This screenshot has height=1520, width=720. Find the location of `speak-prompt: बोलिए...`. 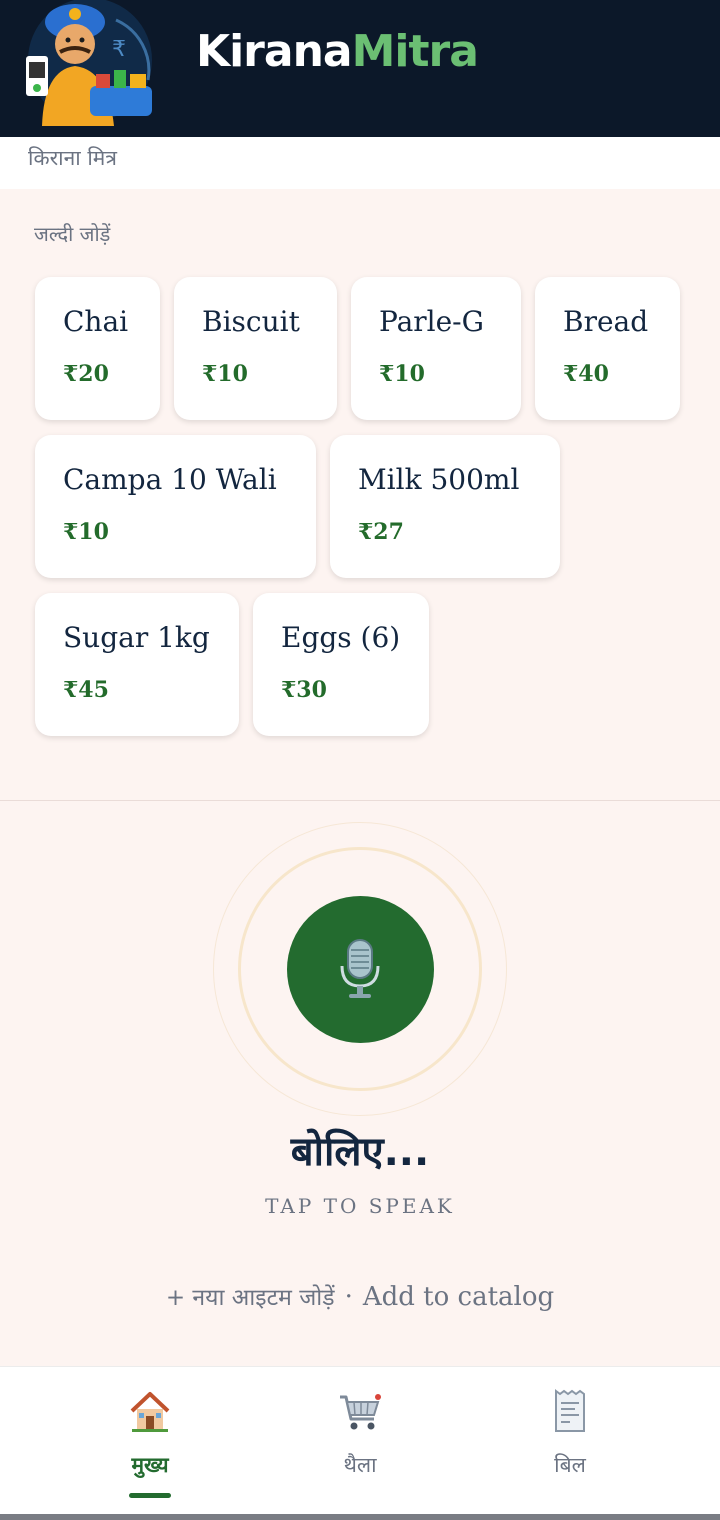

speak-prompt: बोलिए... is located at coordinates (360, 1152).